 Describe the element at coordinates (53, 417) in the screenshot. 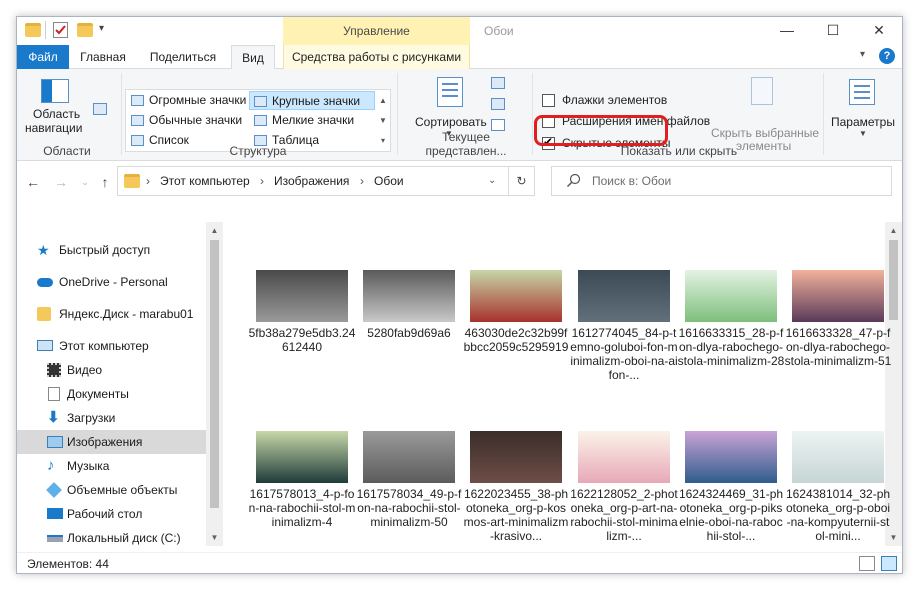

I see `downloads-icon: ⬇` at that location.